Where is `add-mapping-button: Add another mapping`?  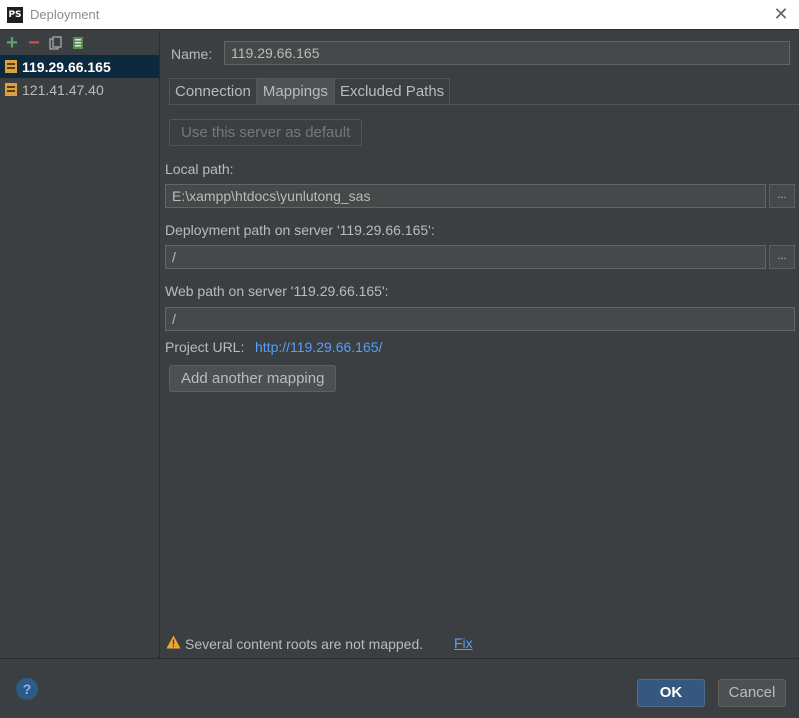
add-mapping-button: Add another mapping is located at coordinates (253, 378).